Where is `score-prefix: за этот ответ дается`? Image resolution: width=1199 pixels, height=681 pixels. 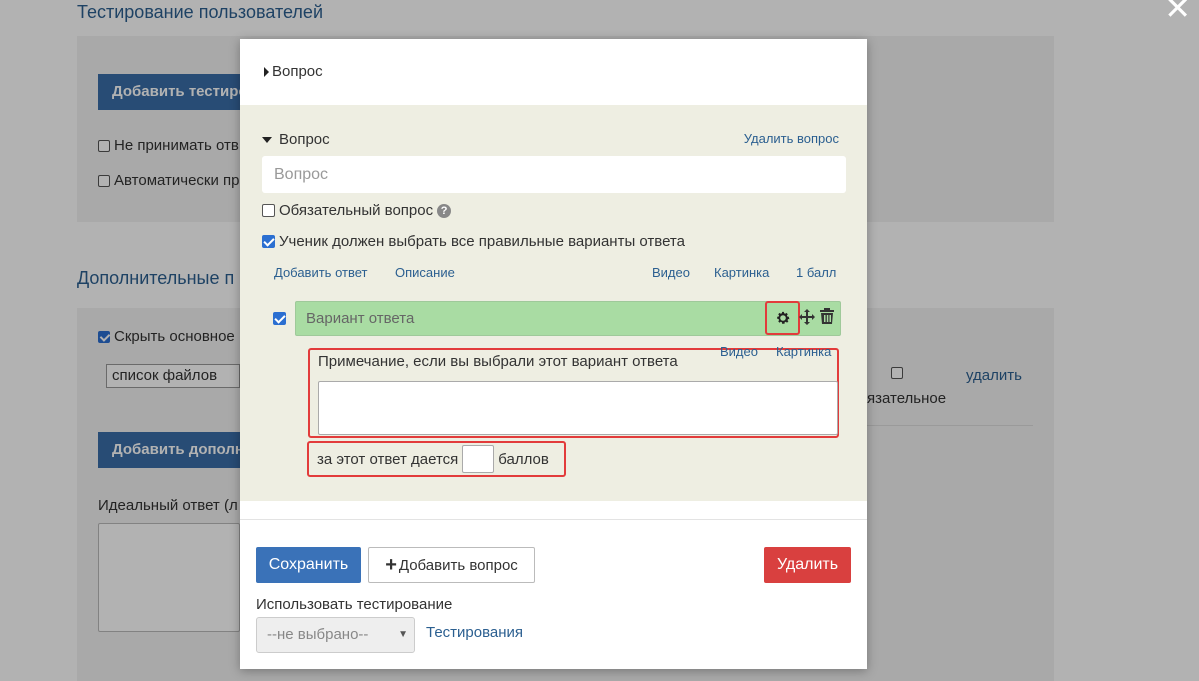 score-prefix: за этот ответ дается is located at coordinates (388, 459).